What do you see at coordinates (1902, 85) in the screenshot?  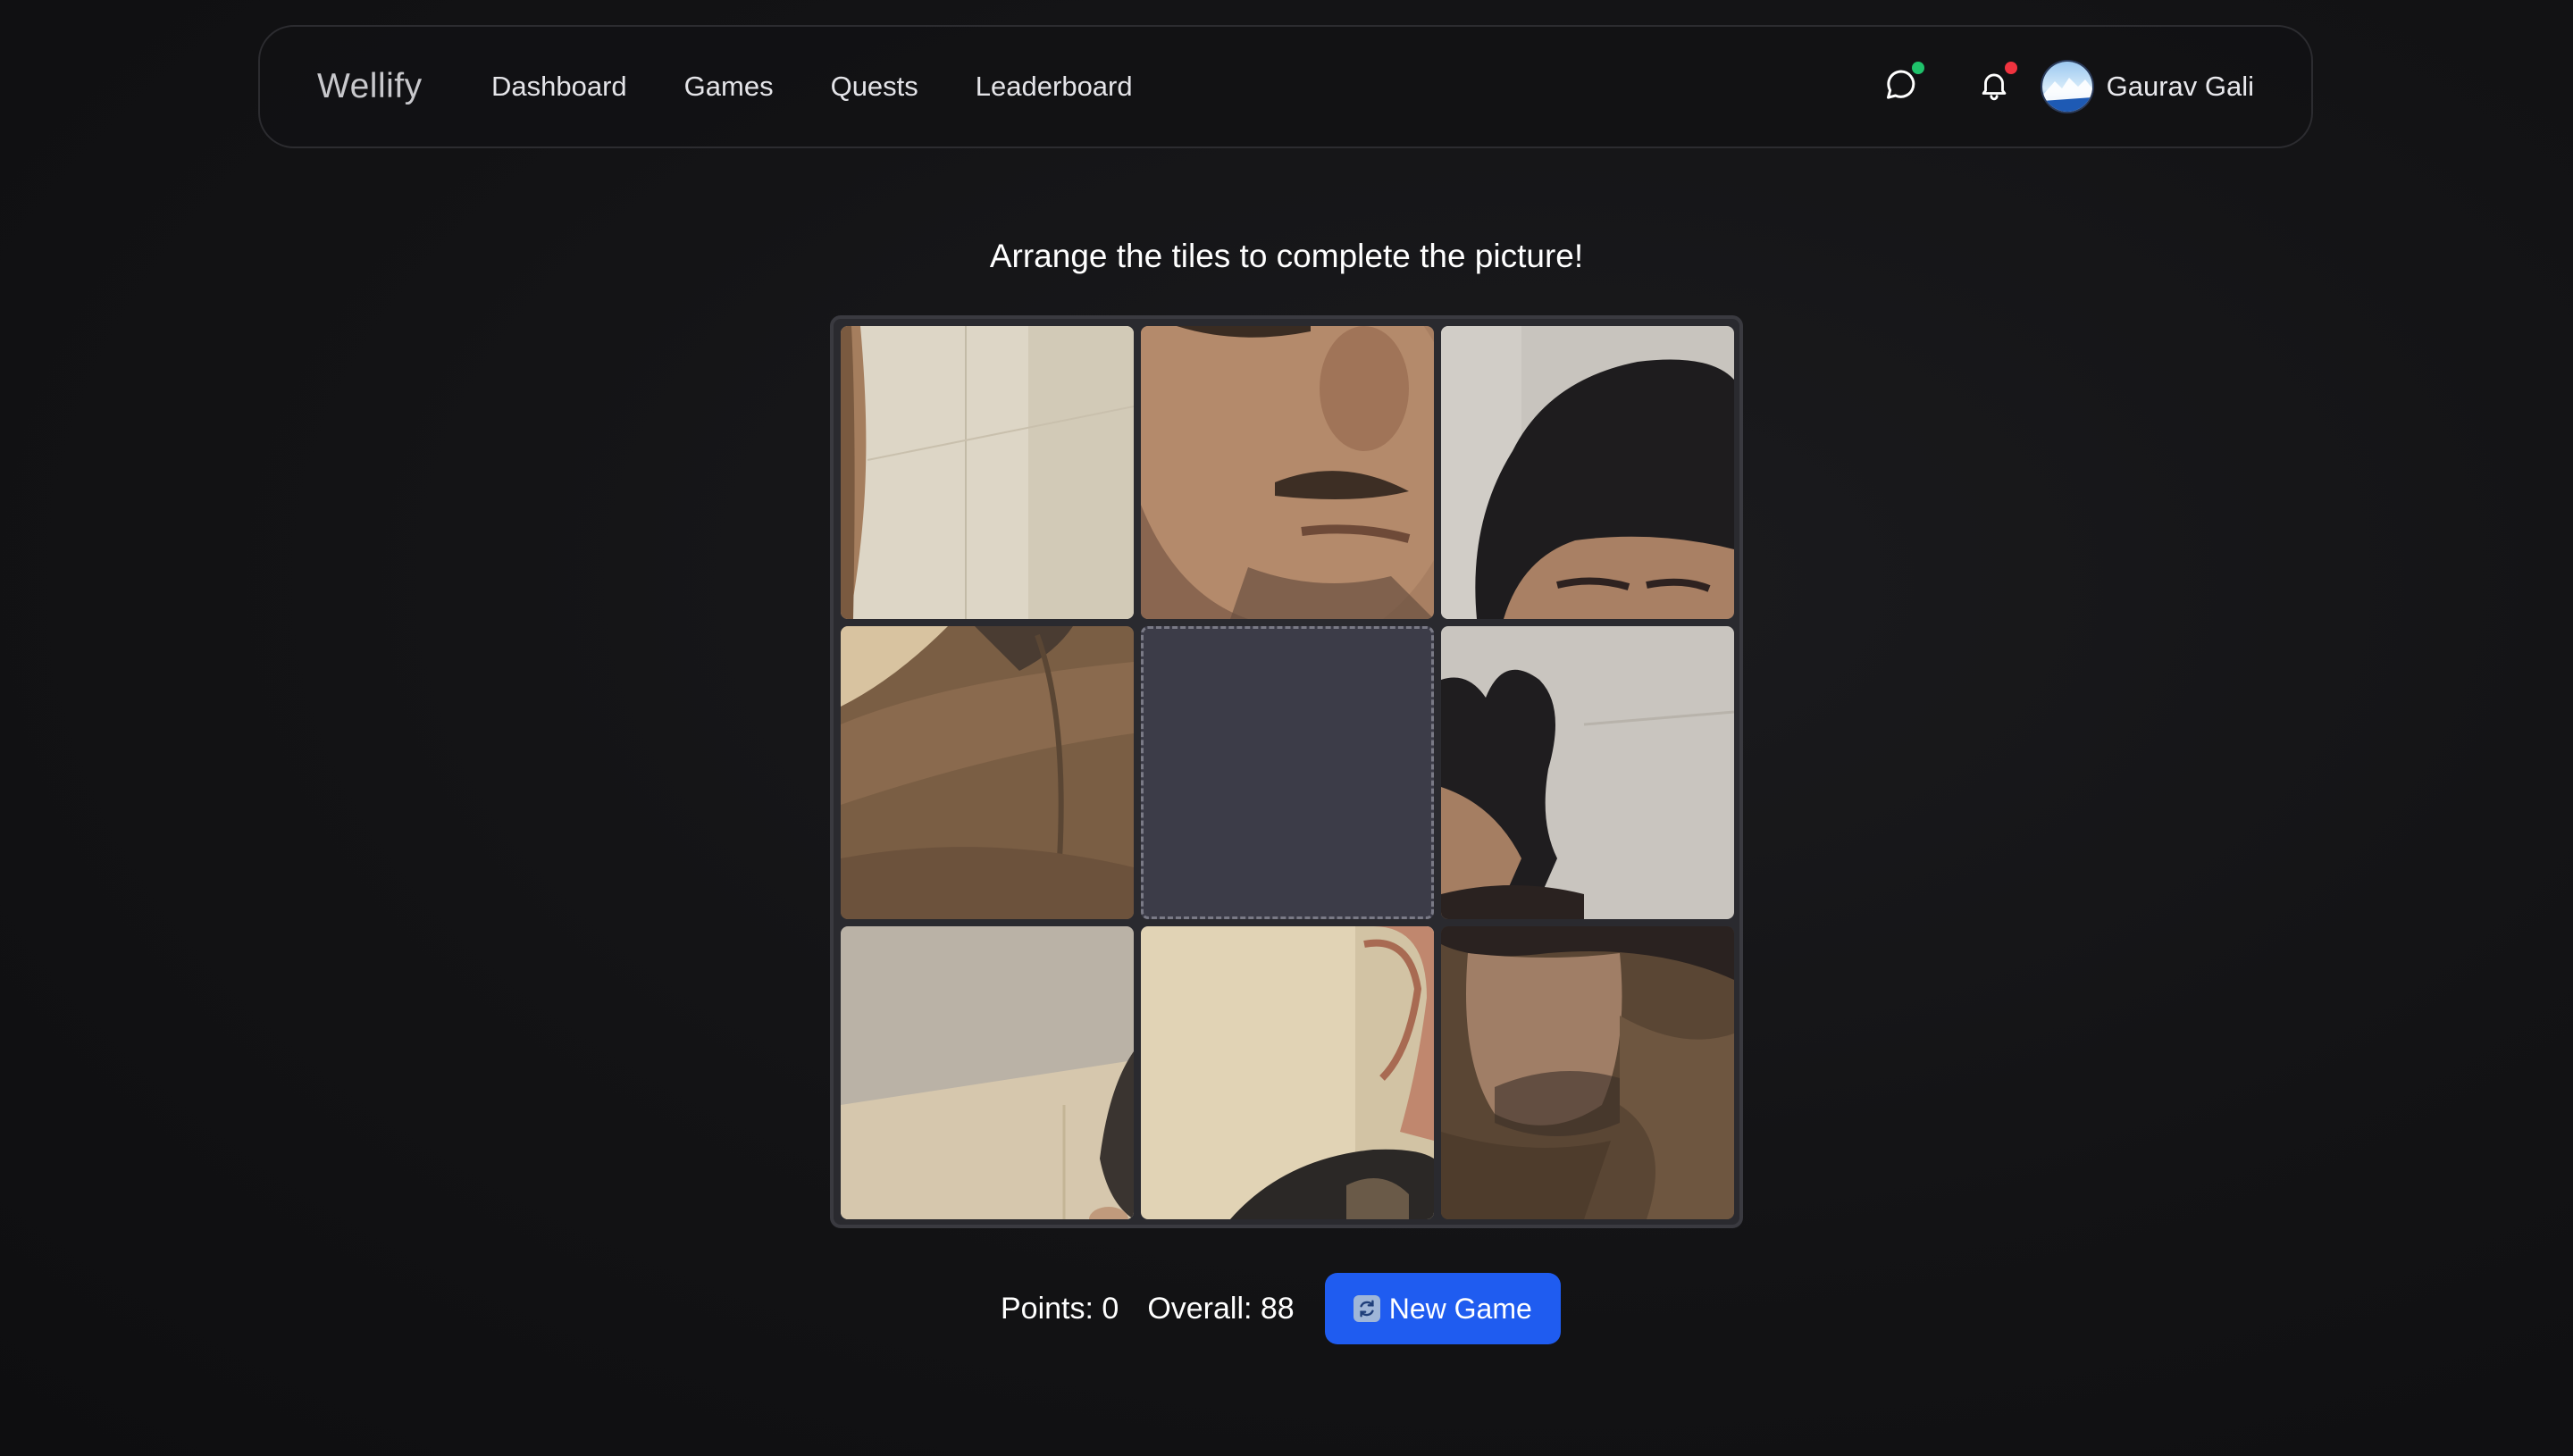 I see `chat-button` at bounding box center [1902, 85].